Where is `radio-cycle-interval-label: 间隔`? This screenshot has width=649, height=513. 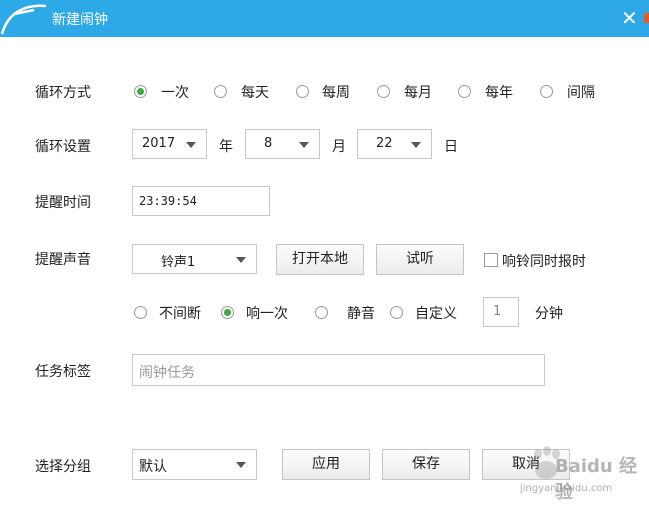
radio-cycle-interval-label: 间隔 is located at coordinates (581, 93).